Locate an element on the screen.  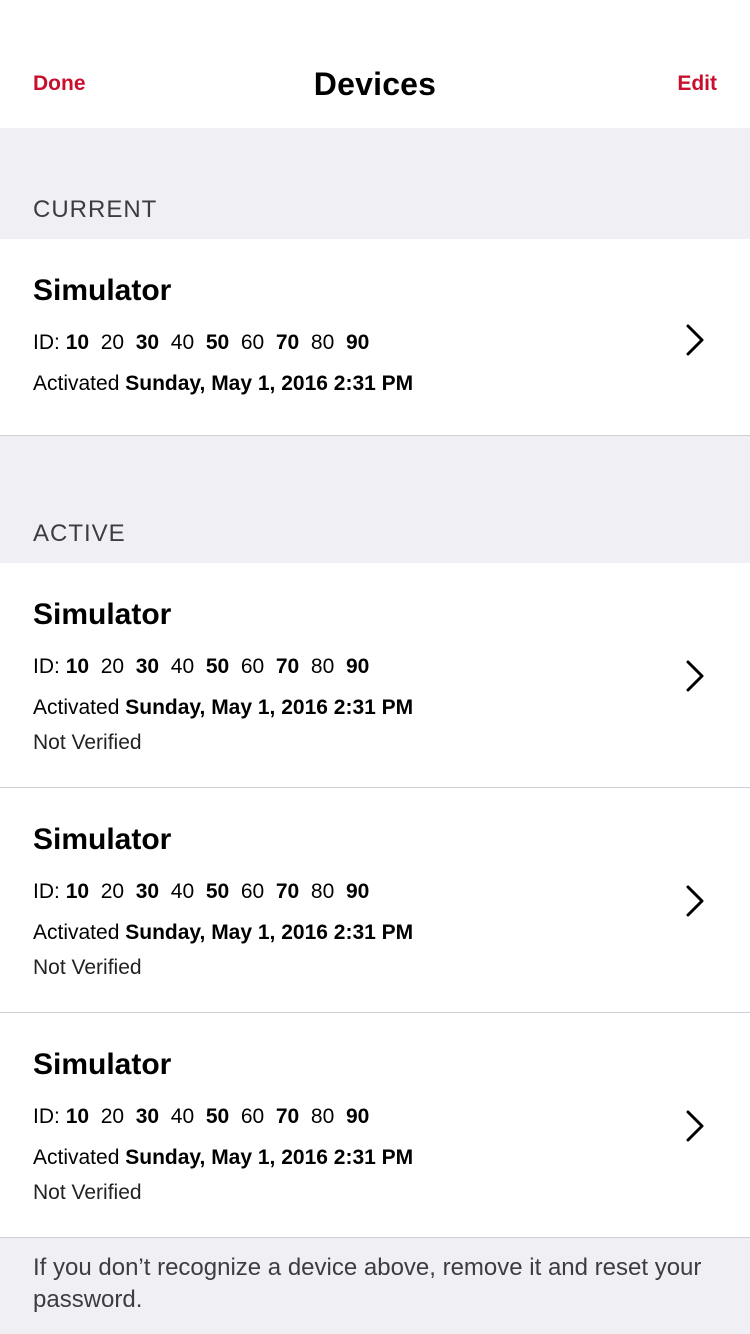
navigation-bar: Done Devices Edit is located at coordinates (375, 64).